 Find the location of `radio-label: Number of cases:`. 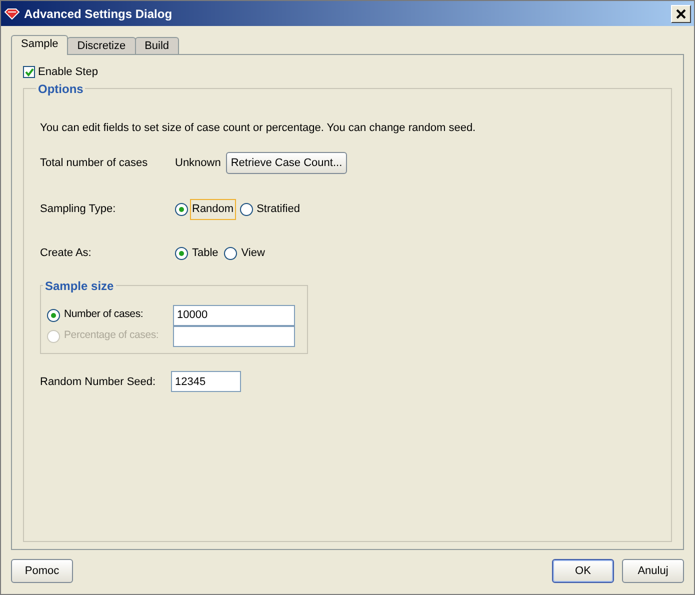

radio-label: Number of cases: is located at coordinates (104, 315).